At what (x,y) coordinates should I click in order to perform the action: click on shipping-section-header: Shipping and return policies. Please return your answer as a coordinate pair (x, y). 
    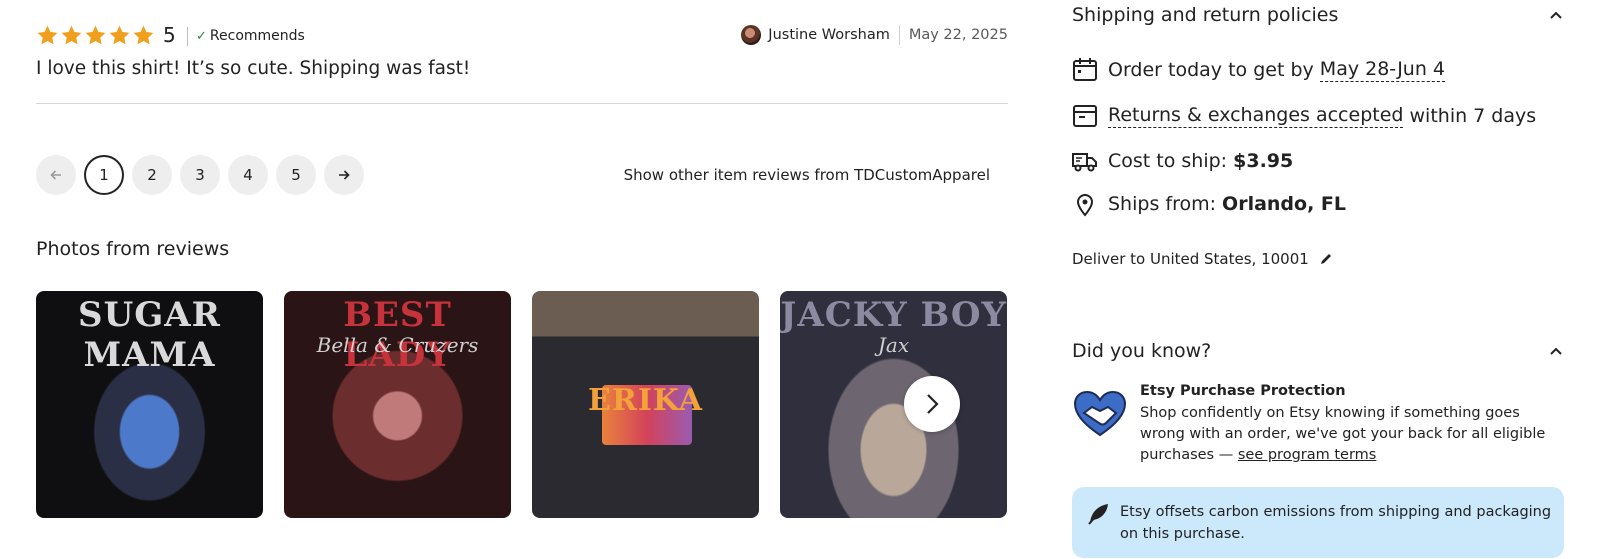
    Looking at the image, I should click on (1318, 15).